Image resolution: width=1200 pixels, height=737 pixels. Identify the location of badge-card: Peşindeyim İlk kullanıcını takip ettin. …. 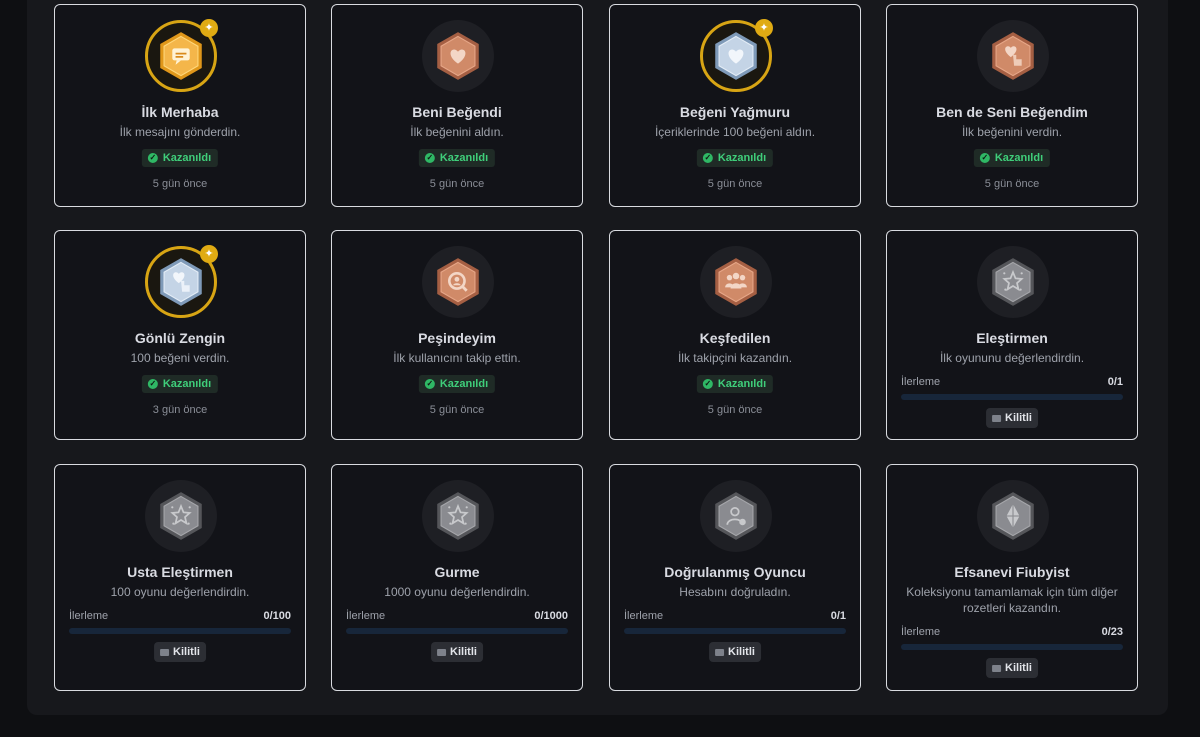
(457, 335).